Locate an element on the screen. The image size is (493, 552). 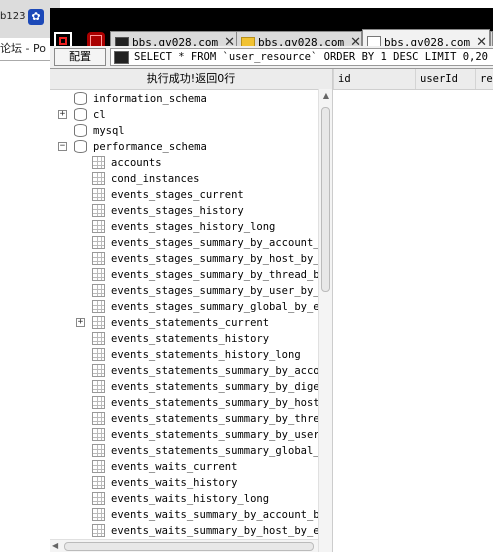
tree-node-label: mysql is located at coordinates (109, 131).